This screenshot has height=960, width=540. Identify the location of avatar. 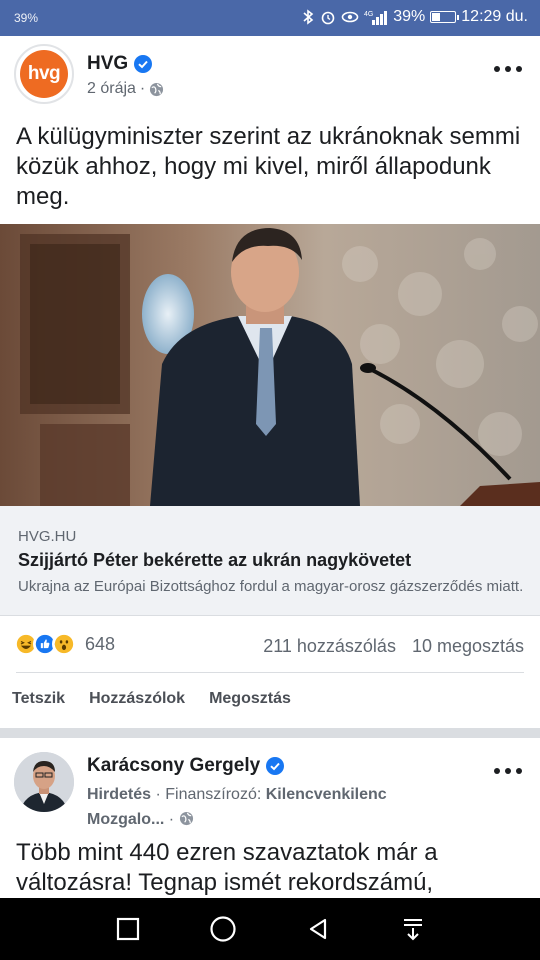
(44, 782).